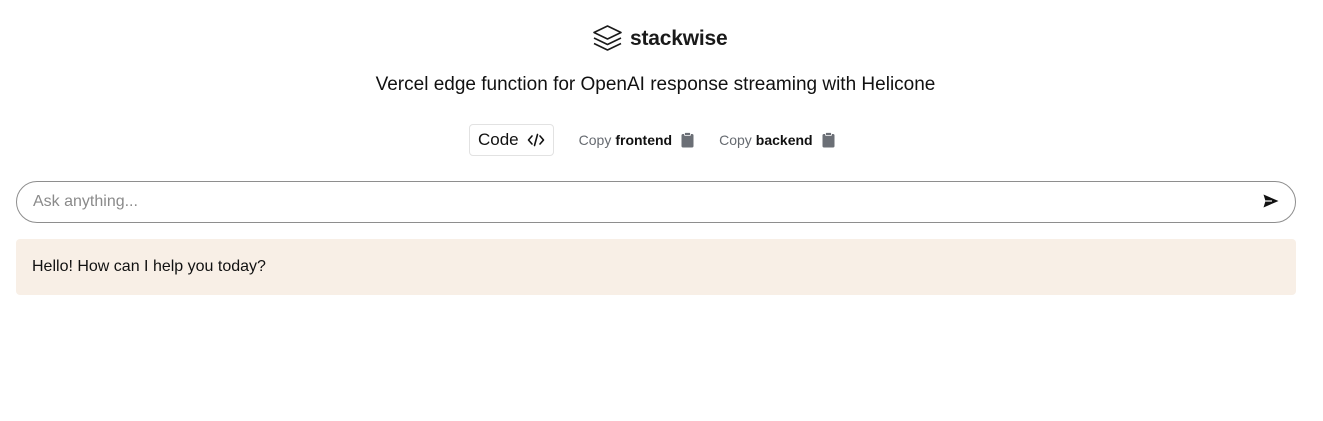  I want to click on send-icon, so click(1271, 203).